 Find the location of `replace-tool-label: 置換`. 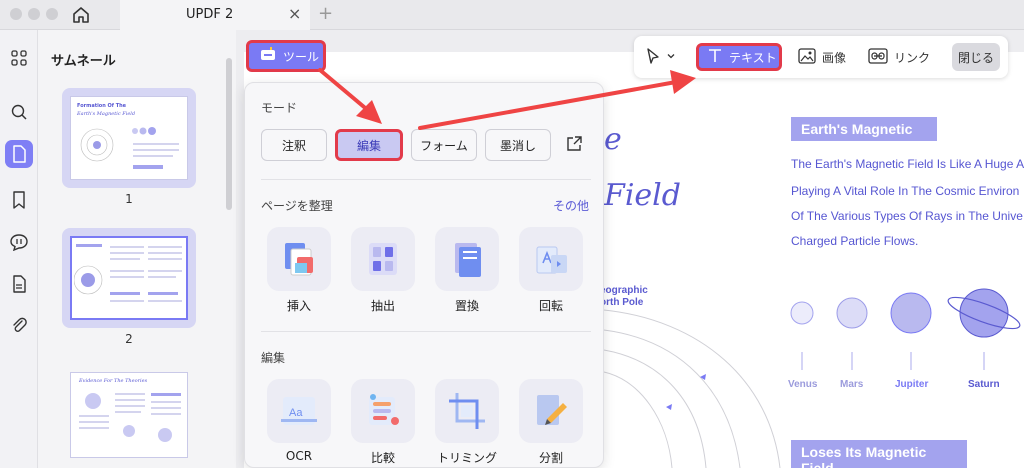

replace-tool-label: 置換 is located at coordinates (466, 306).